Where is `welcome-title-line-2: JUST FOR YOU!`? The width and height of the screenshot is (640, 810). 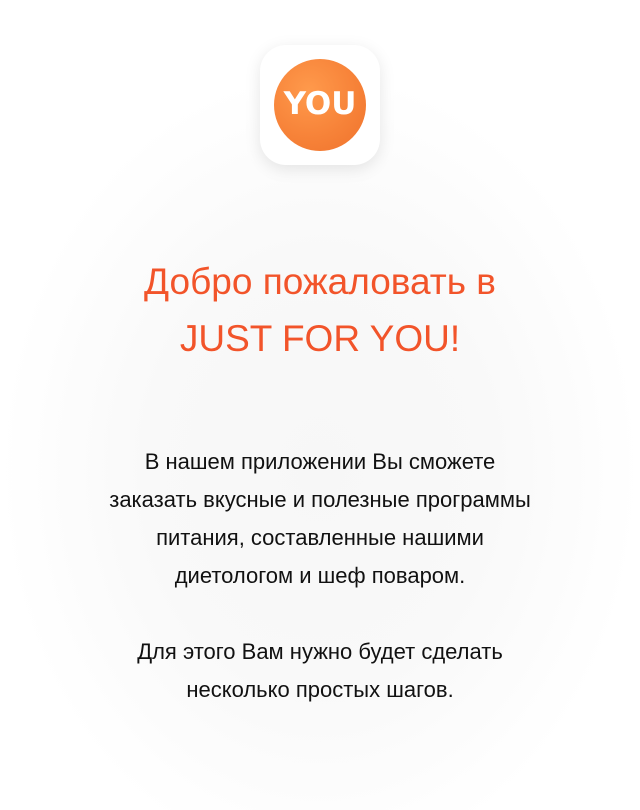 welcome-title-line-2: JUST FOR YOU! is located at coordinates (320, 338).